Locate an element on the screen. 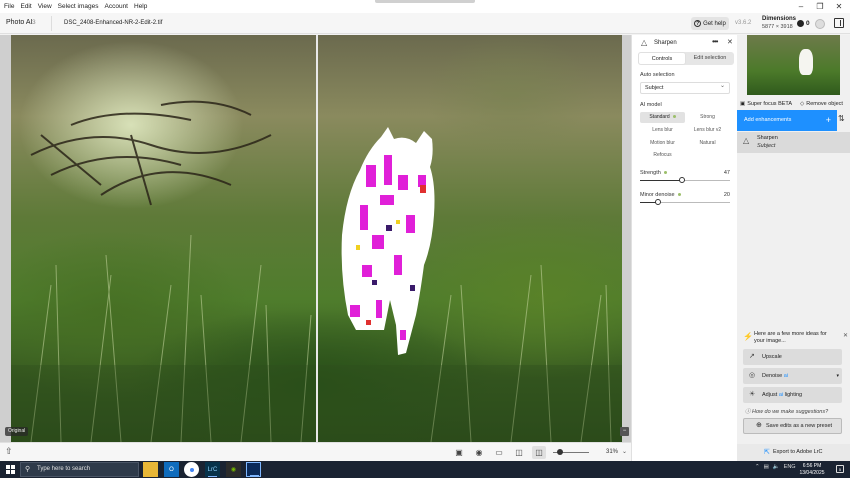 The image size is (850, 478). export-icon: ⇱ is located at coordinates (767, 452).